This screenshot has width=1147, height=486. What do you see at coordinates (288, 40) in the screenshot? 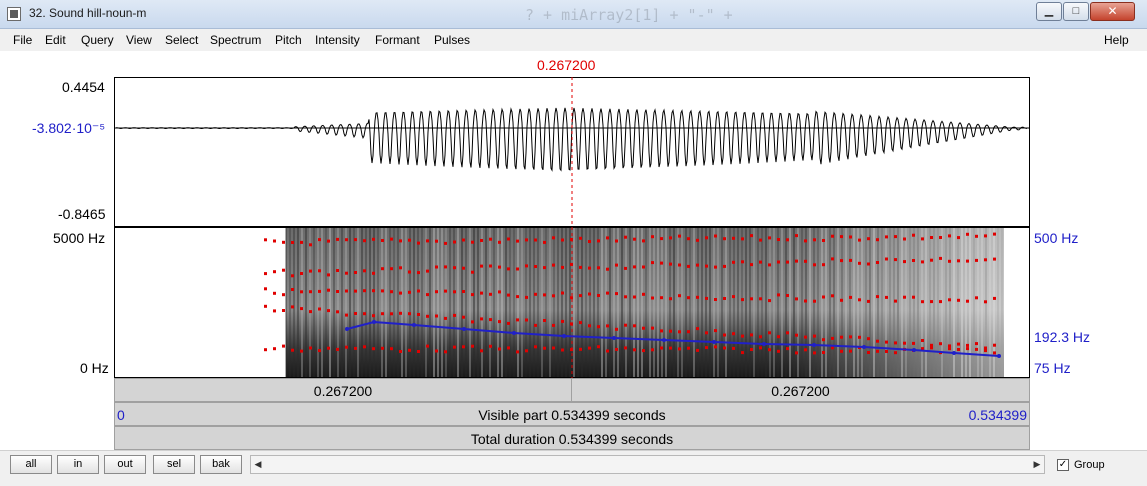
I see `menu-pitch: Pitch` at bounding box center [288, 40].